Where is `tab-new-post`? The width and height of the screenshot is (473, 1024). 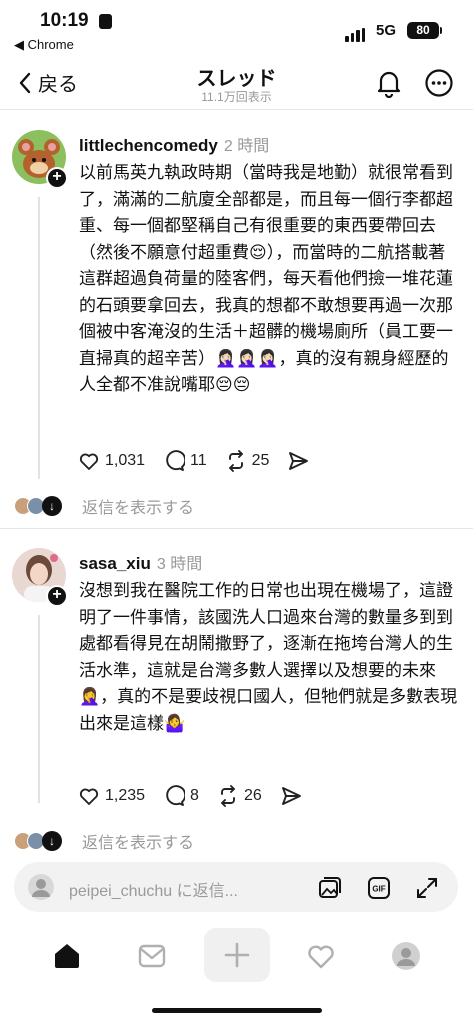 tab-new-post is located at coordinates (237, 955).